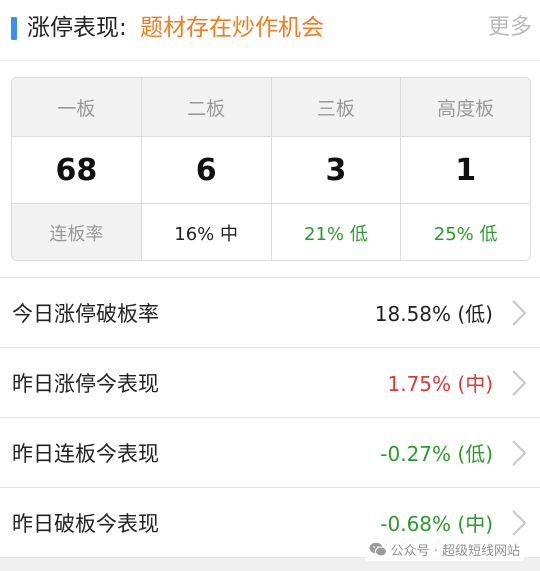 The width and height of the screenshot is (540, 571). What do you see at coordinates (85, 523) in the screenshot?
I see `list-item-label: 昨日破板今表现` at bounding box center [85, 523].